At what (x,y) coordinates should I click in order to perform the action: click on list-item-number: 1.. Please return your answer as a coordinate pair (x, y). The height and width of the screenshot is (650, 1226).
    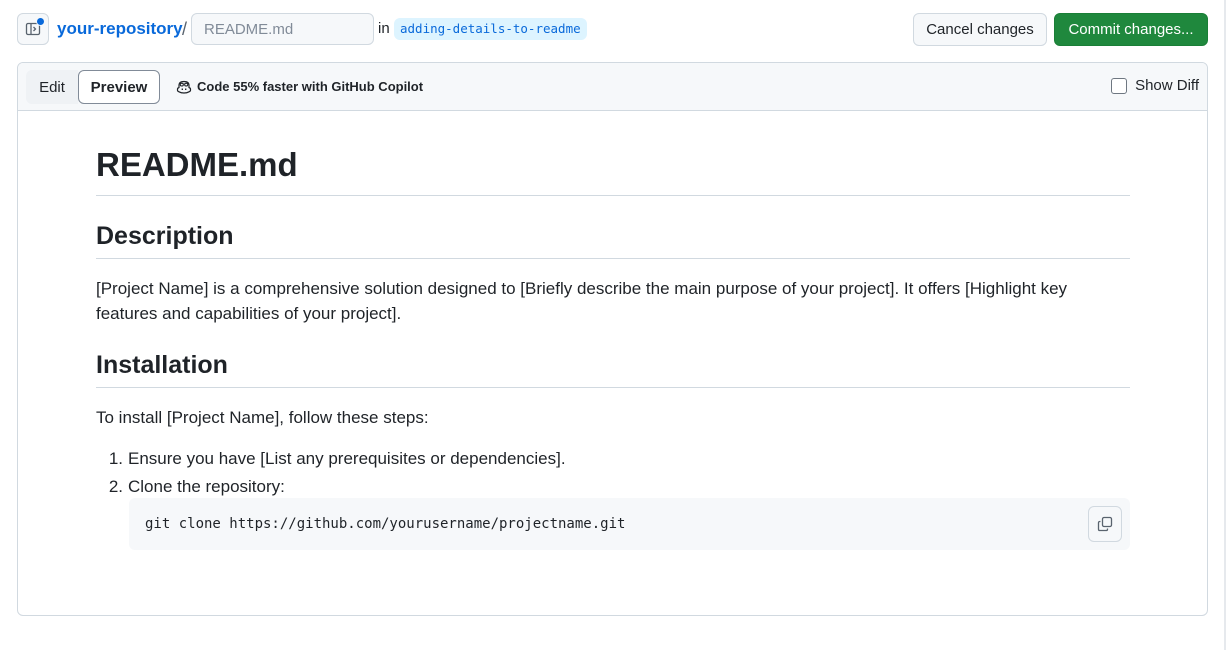
    Looking at the image, I should click on (115, 458).